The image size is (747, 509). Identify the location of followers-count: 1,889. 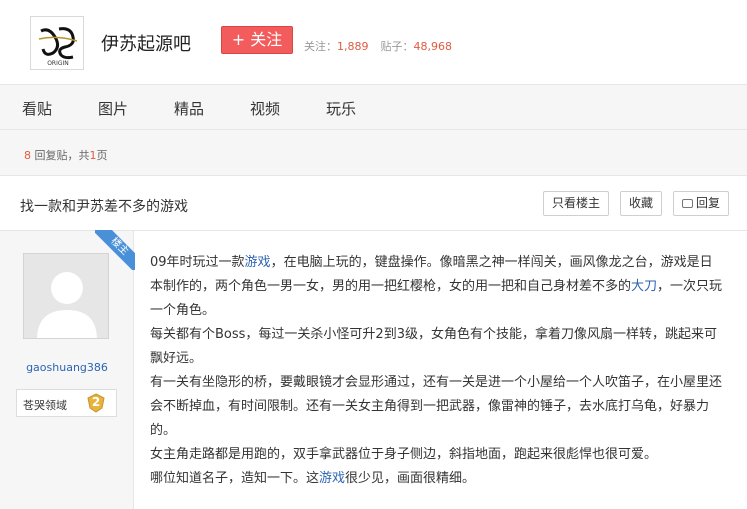
(353, 46).